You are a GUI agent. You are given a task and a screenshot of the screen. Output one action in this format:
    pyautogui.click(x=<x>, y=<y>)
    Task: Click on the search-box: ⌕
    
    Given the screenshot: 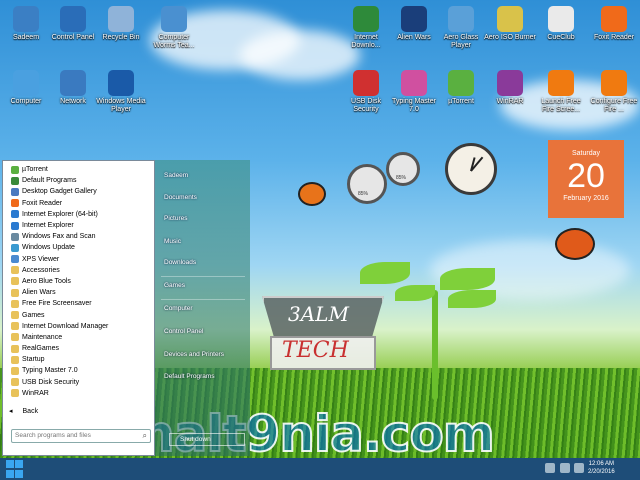 What is the action you would take?
    pyautogui.click(x=81, y=436)
    